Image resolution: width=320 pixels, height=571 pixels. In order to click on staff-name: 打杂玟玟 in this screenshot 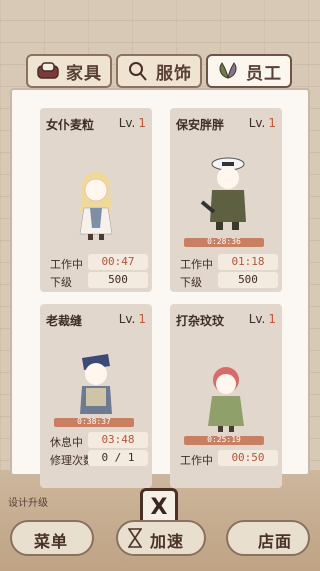, I will do `click(200, 321)`.